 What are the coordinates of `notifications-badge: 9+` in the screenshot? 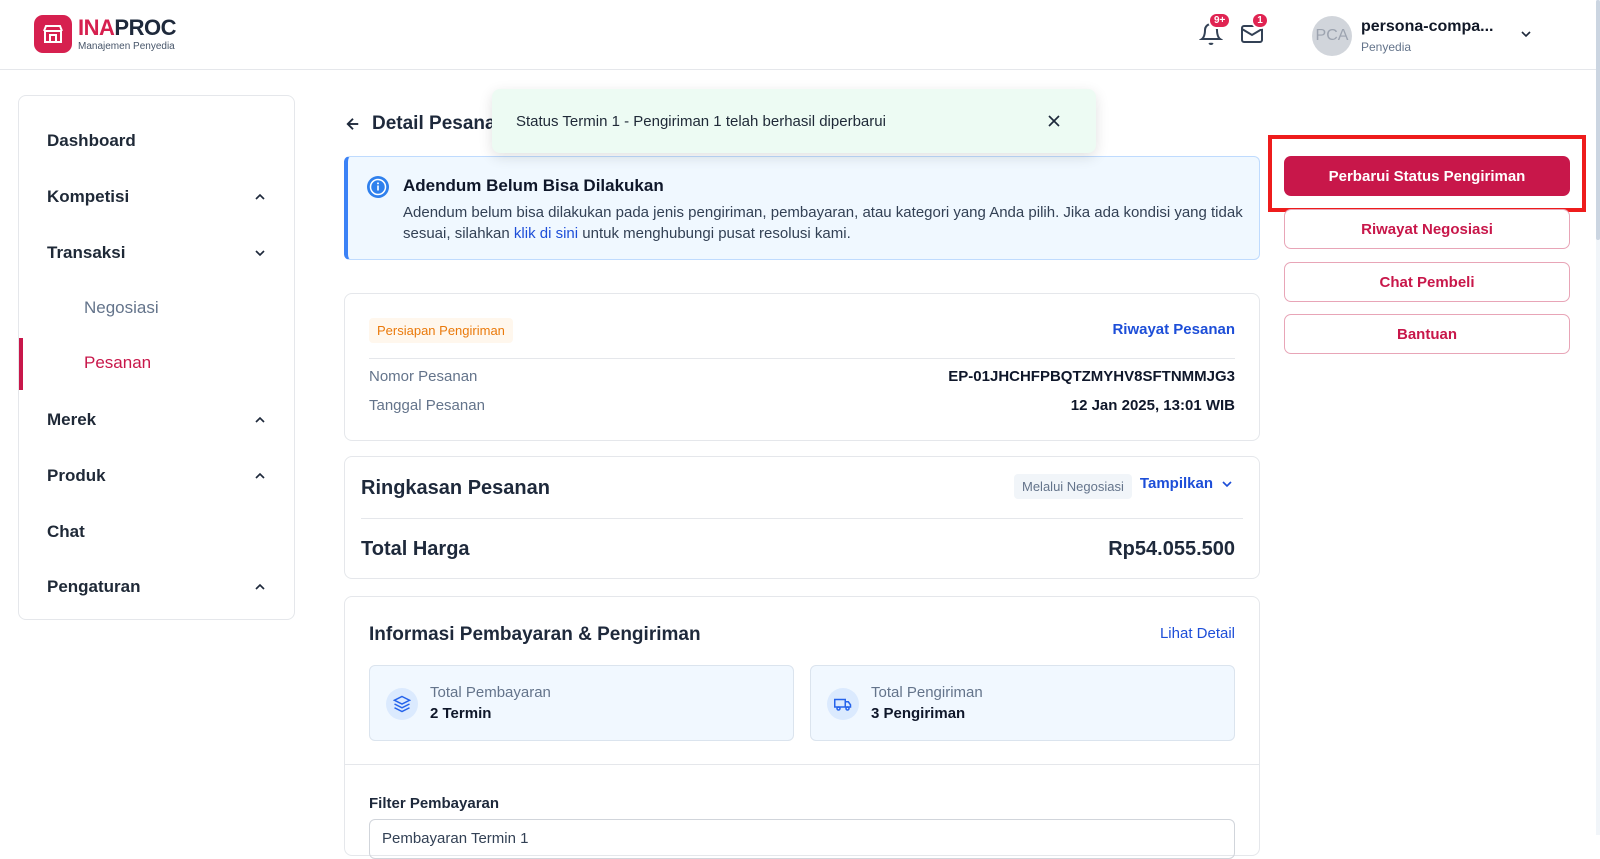 It's located at (1220, 20).